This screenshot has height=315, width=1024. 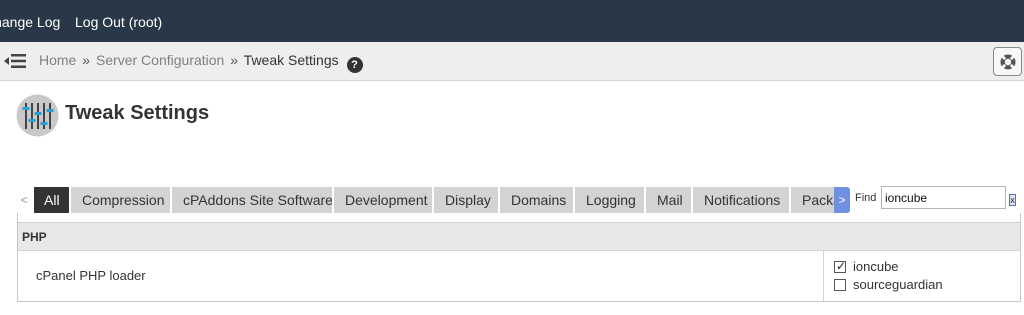 What do you see at coordinates (466, 200) in the screenshot?
I see `tab-display: Display` at bounding box center [466, 200].